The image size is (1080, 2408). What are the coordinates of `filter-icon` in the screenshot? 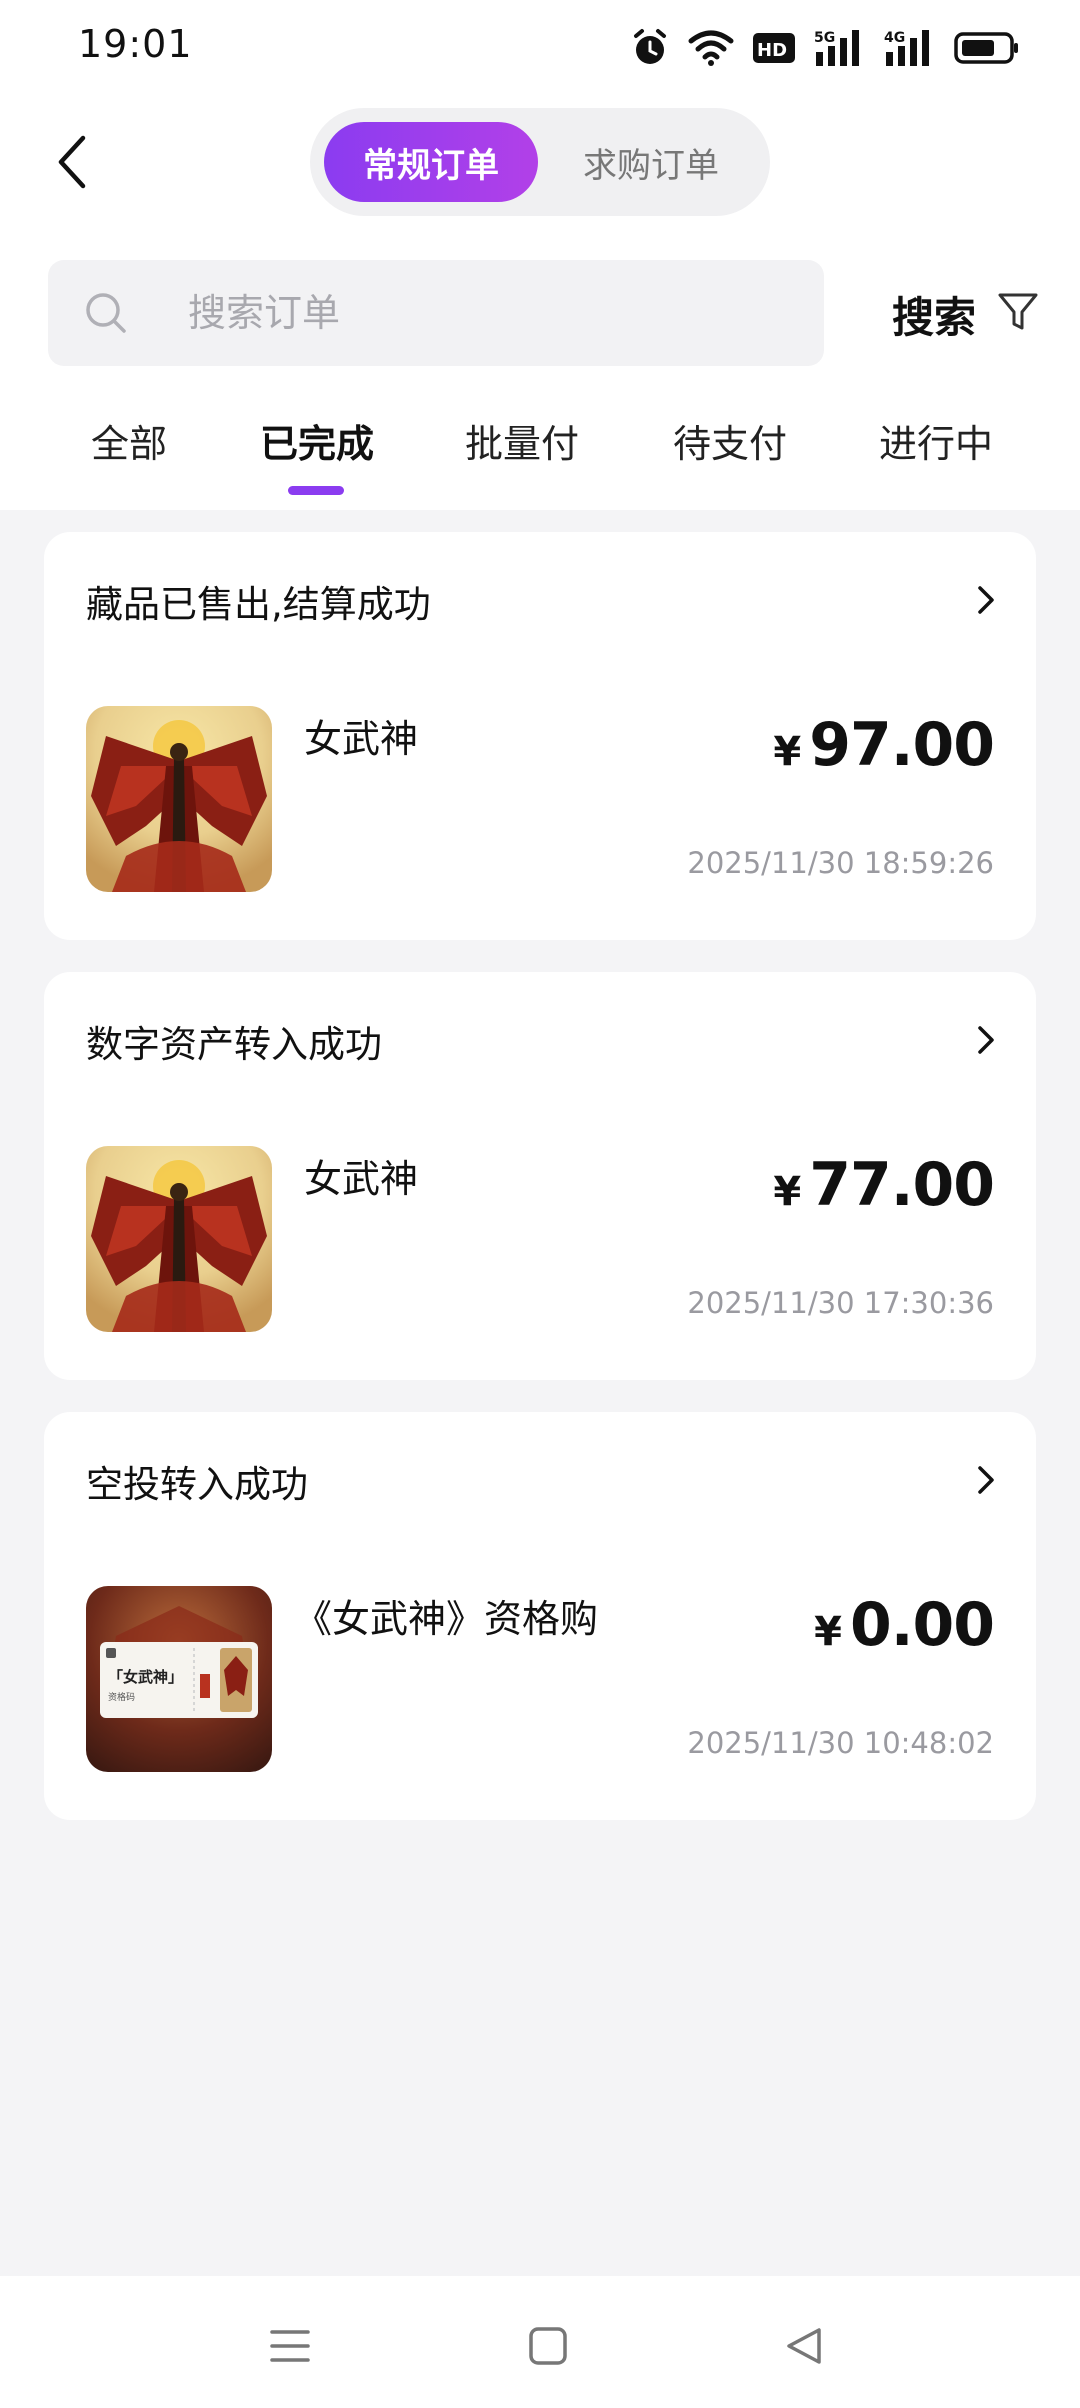 It's located at (1018, 311).